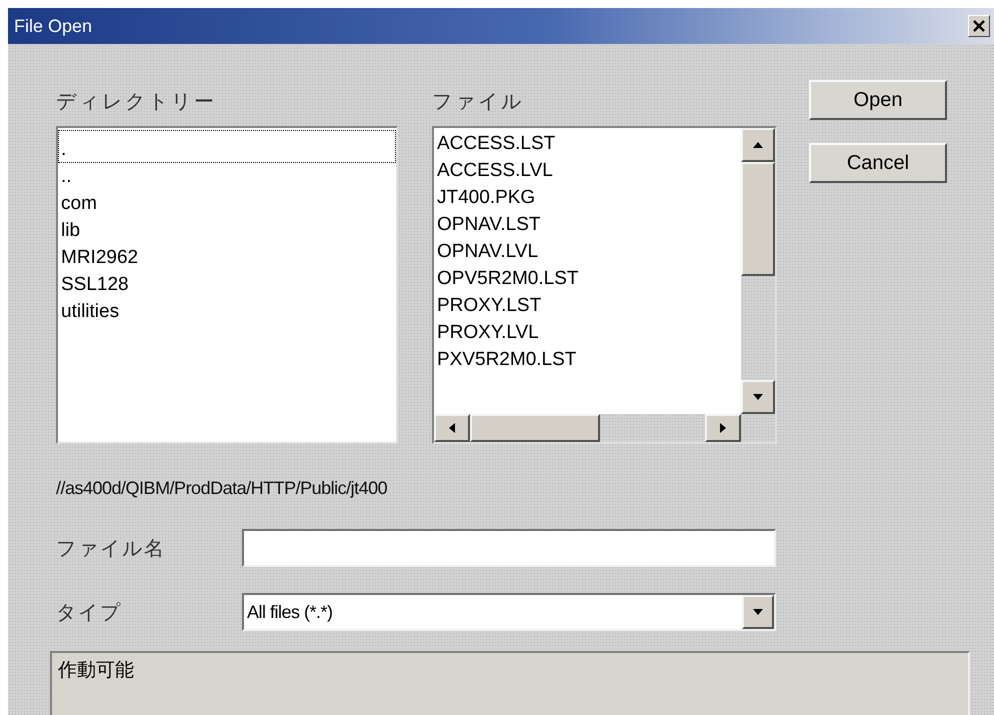 The width and height of the screenshot is (994, 715). I want to click on directory-item: ., so click(227, 146).